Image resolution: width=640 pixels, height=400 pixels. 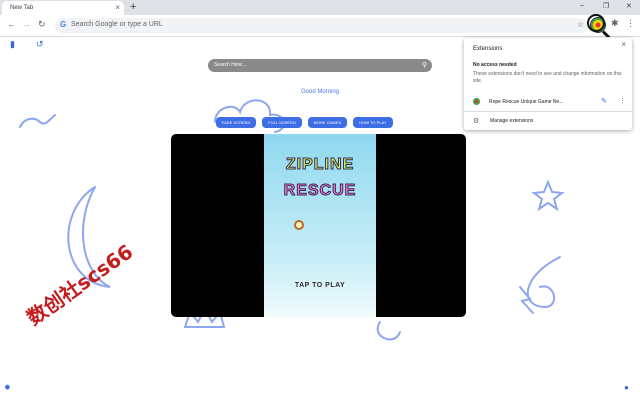 I want to click on doodle-star, so click(x=548, y=195).